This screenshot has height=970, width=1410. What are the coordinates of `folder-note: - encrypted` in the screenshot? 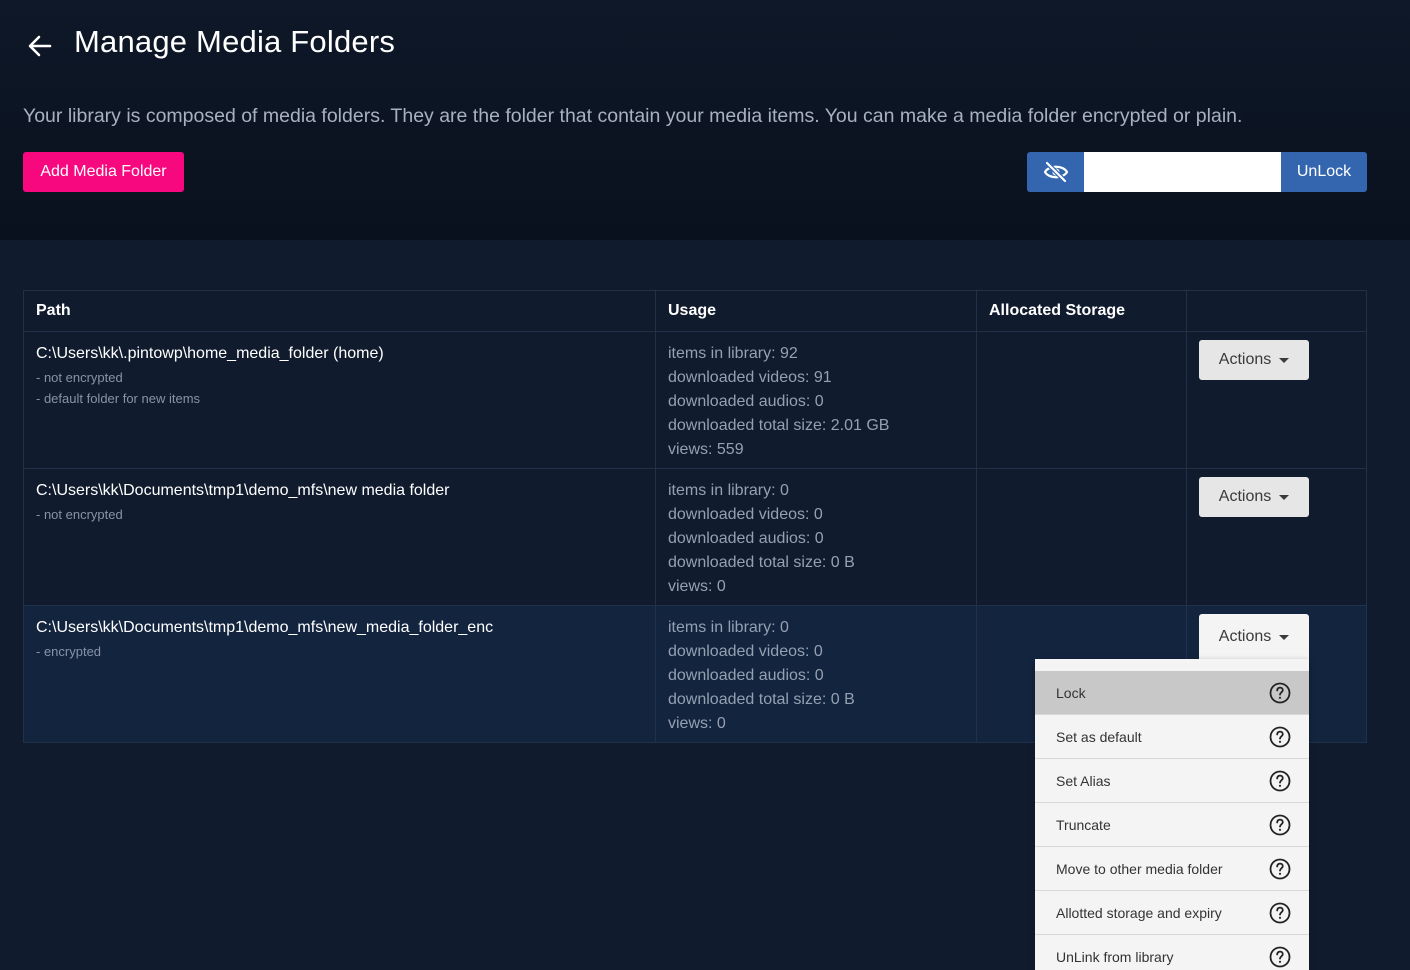 It's located at (69, 651).